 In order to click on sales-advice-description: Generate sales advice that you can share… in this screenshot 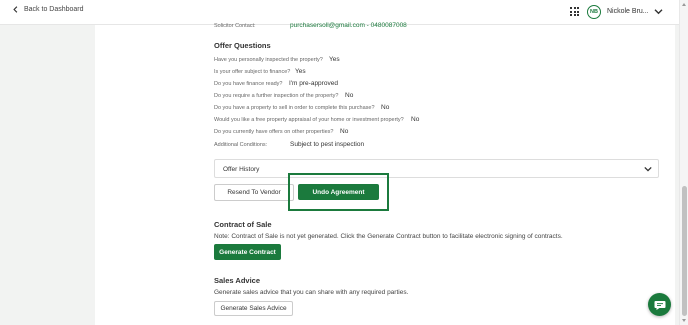, I will do `click(311, 292)`.